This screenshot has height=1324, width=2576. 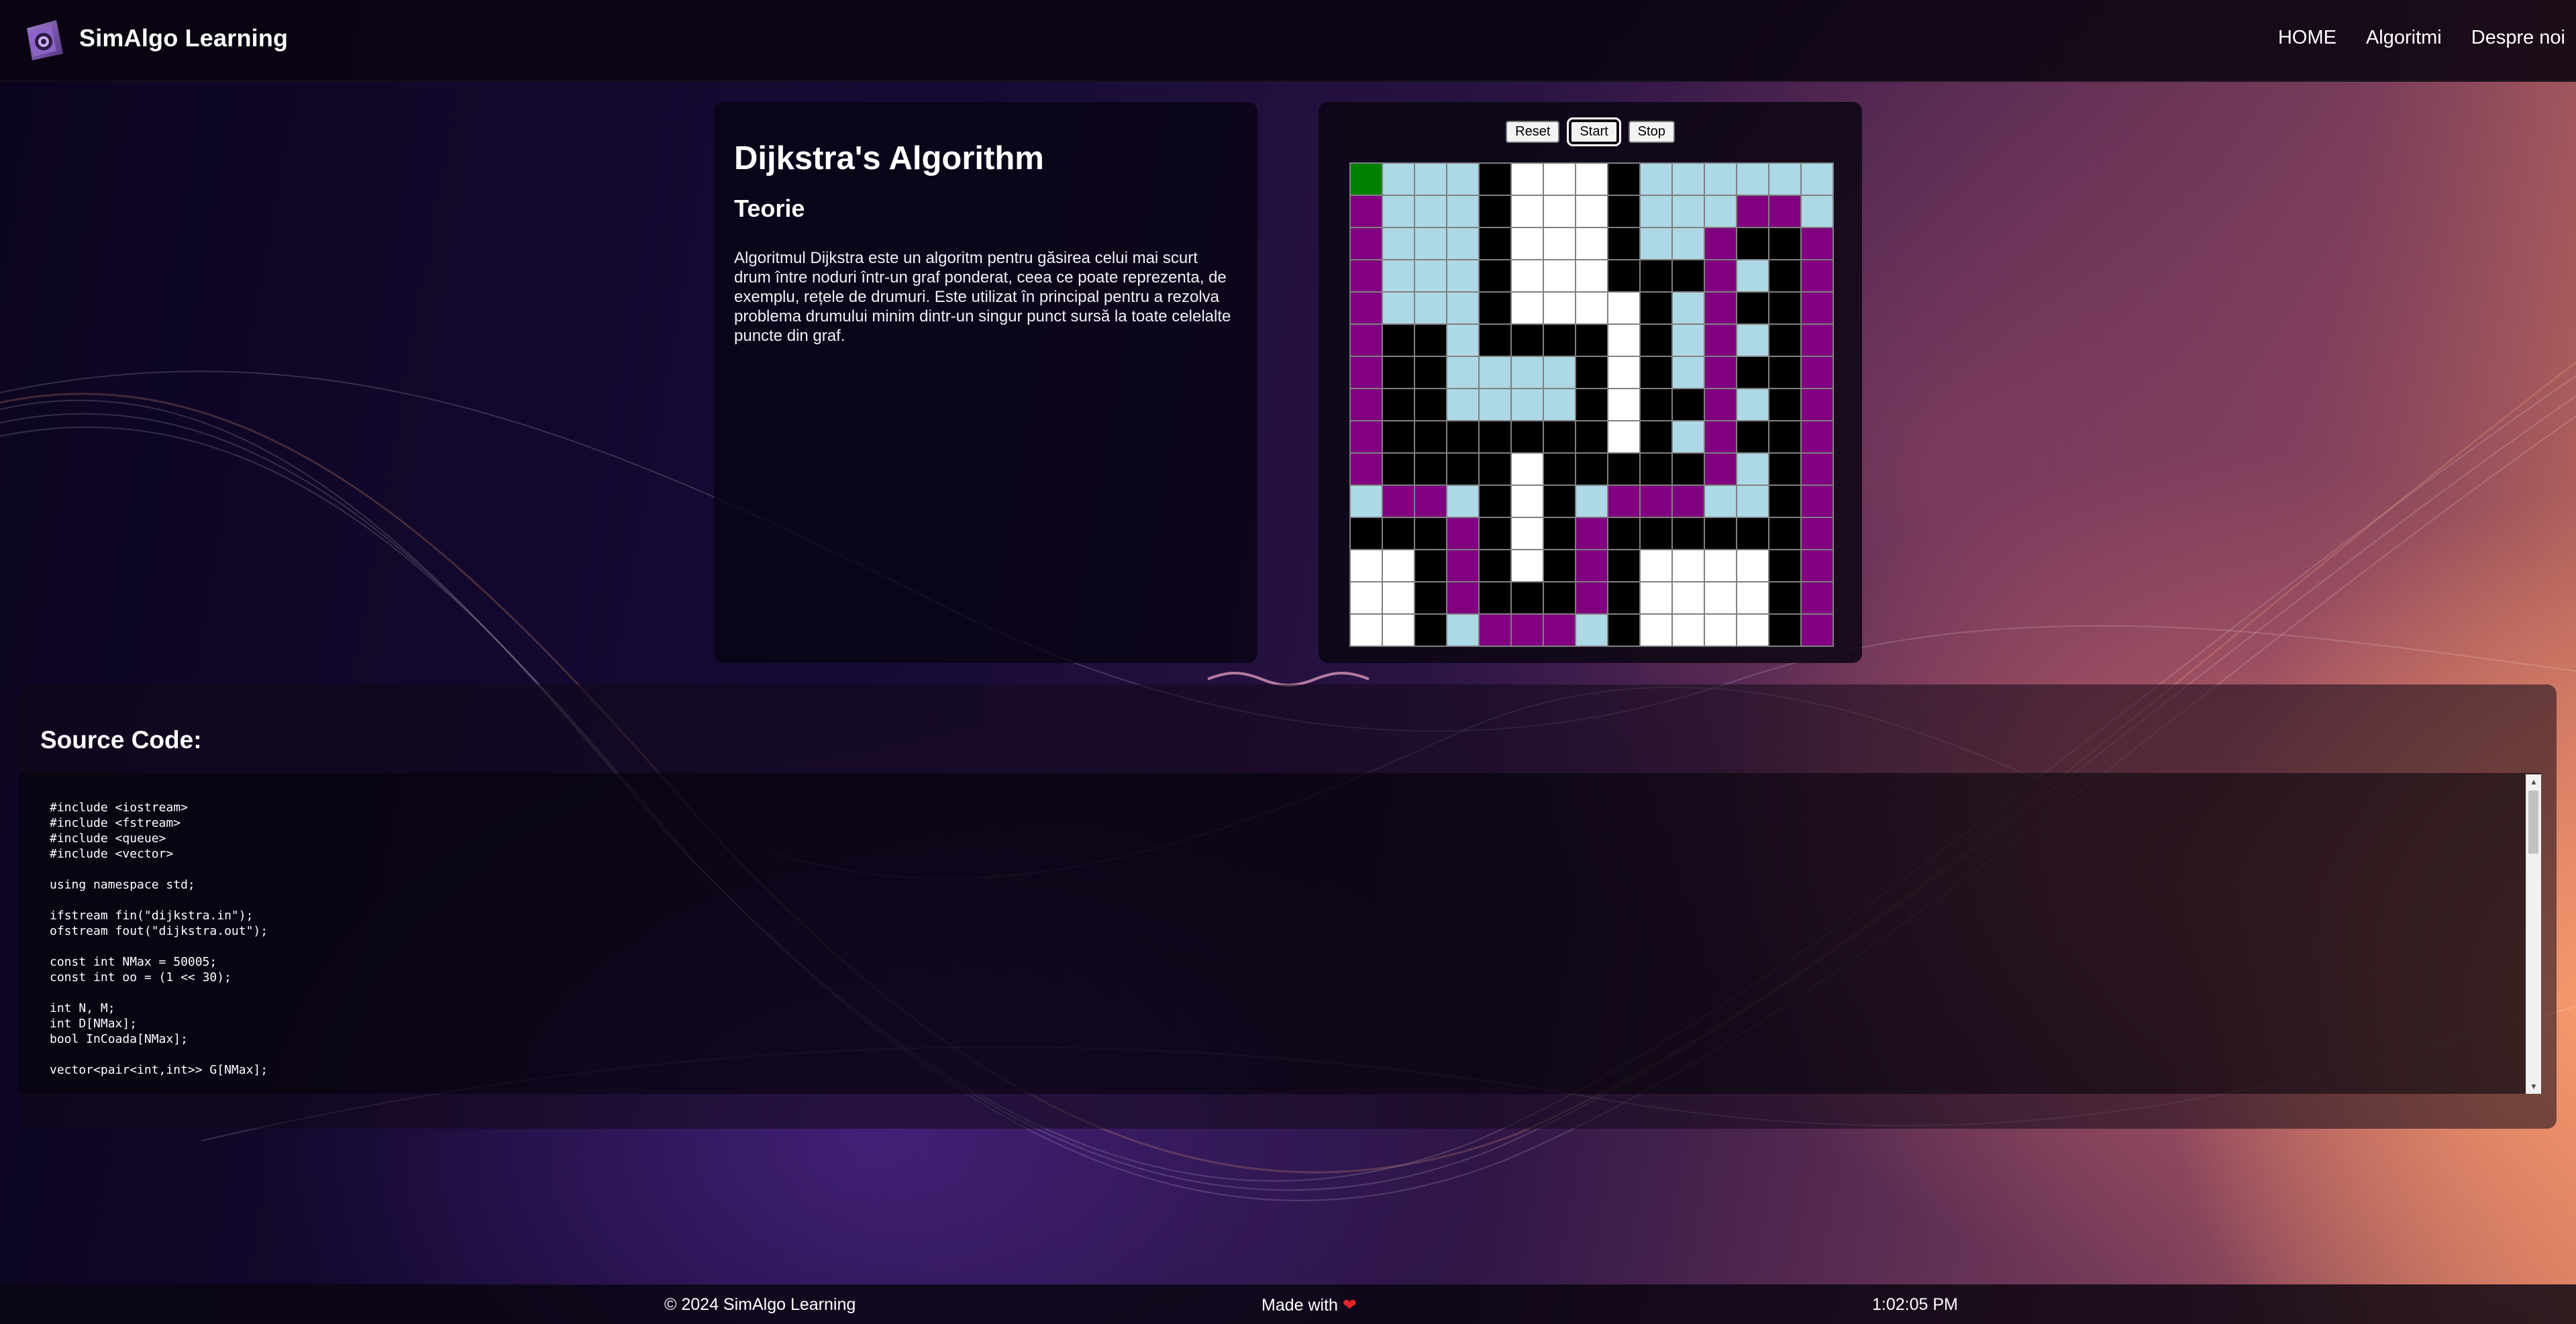 I want to click on scroll-up-arrow-icon: ▲, so click(x=2533, y=781).